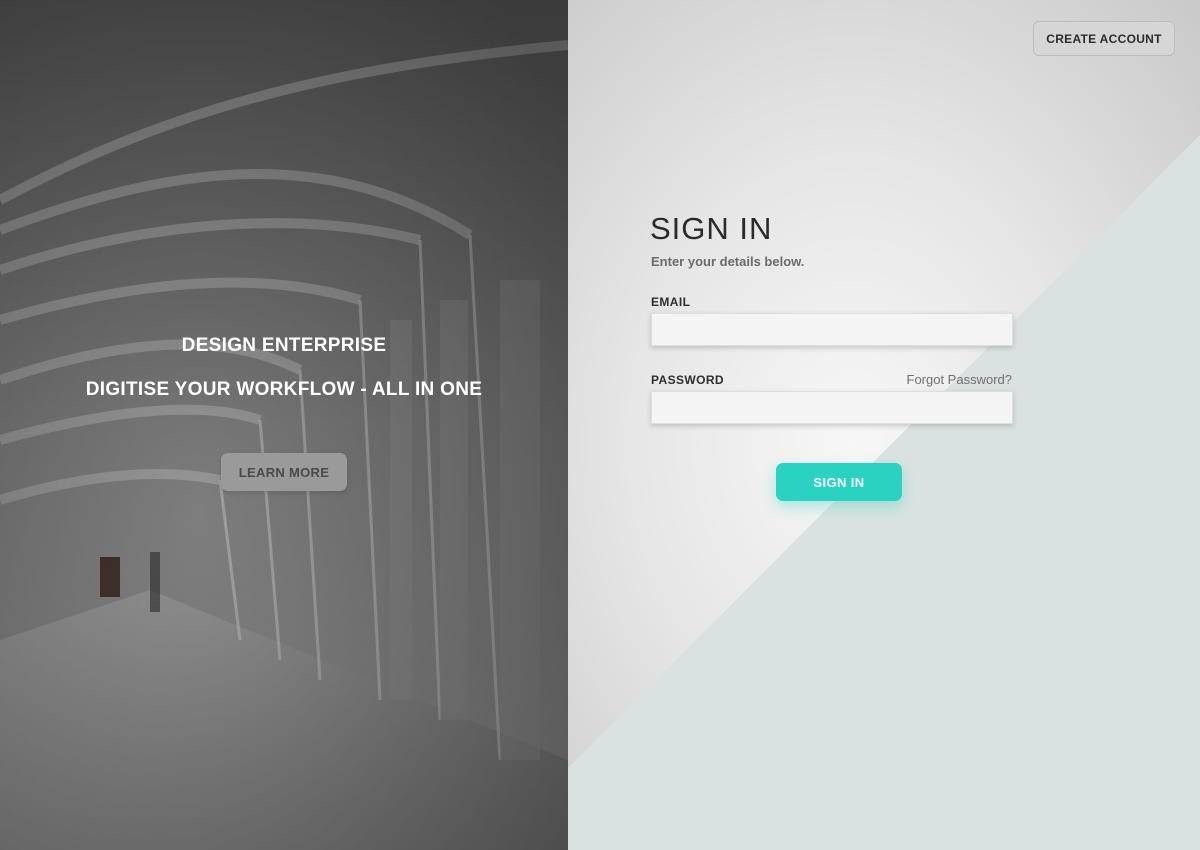 This screenshot has height=850, width=1200. I want to click on learn-more-button: LEARN MORE, so click(284, 472).